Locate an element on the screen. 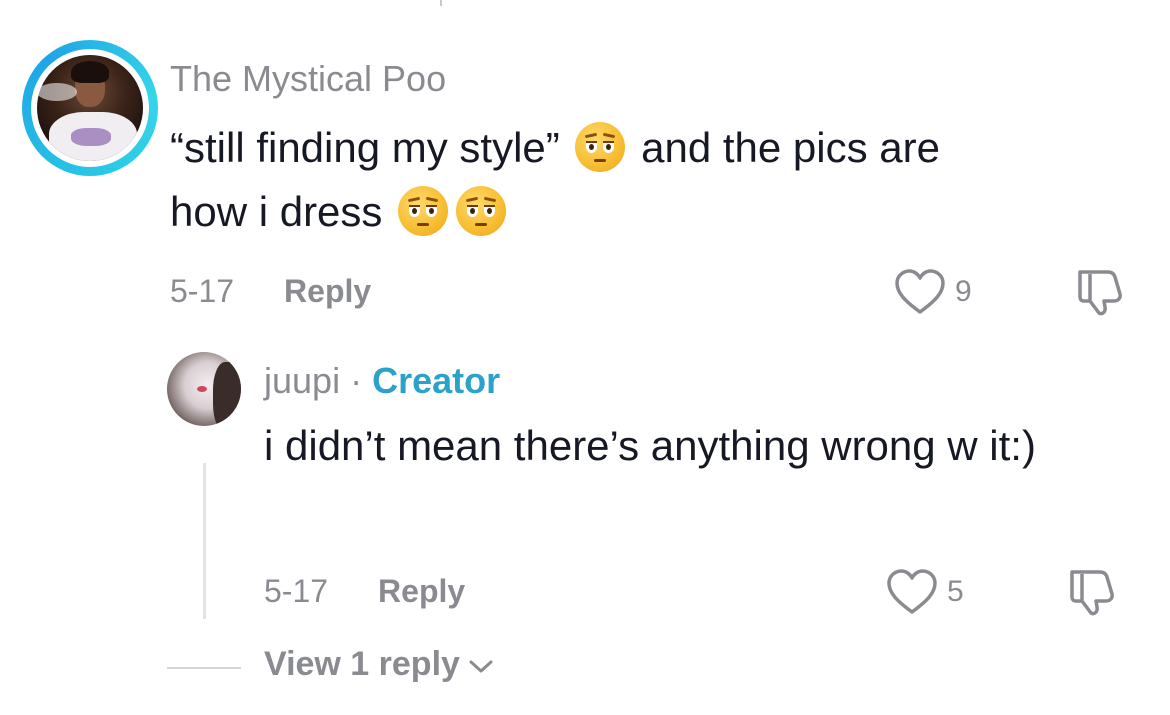 The width and height of the screenshot is (1170, 715). chevron-down-icon is located at coordinates (481, 664).